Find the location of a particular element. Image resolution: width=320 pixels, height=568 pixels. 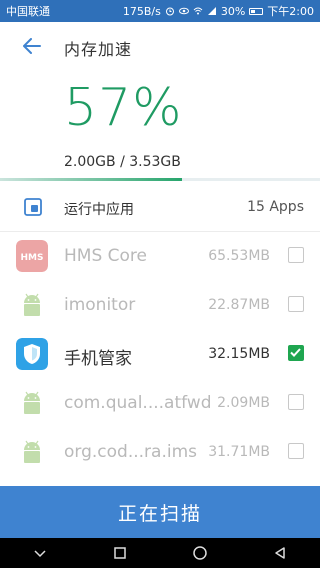

memory-usage-text: 2.00GB / 3.53GB is located at coordinates (122, 162).